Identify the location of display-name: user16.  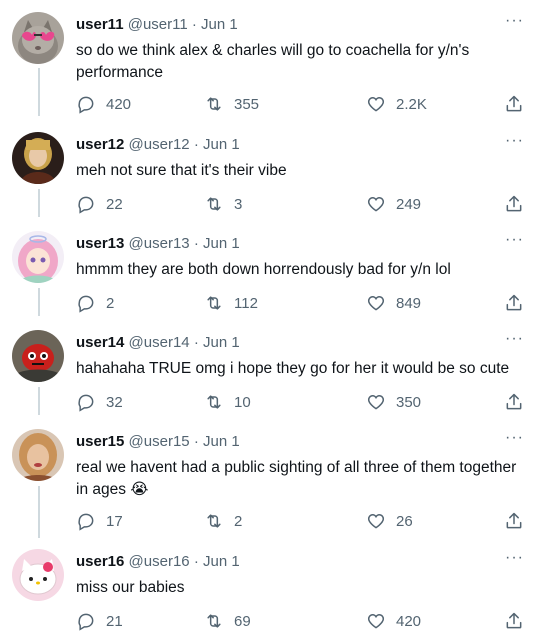
(100, 561).